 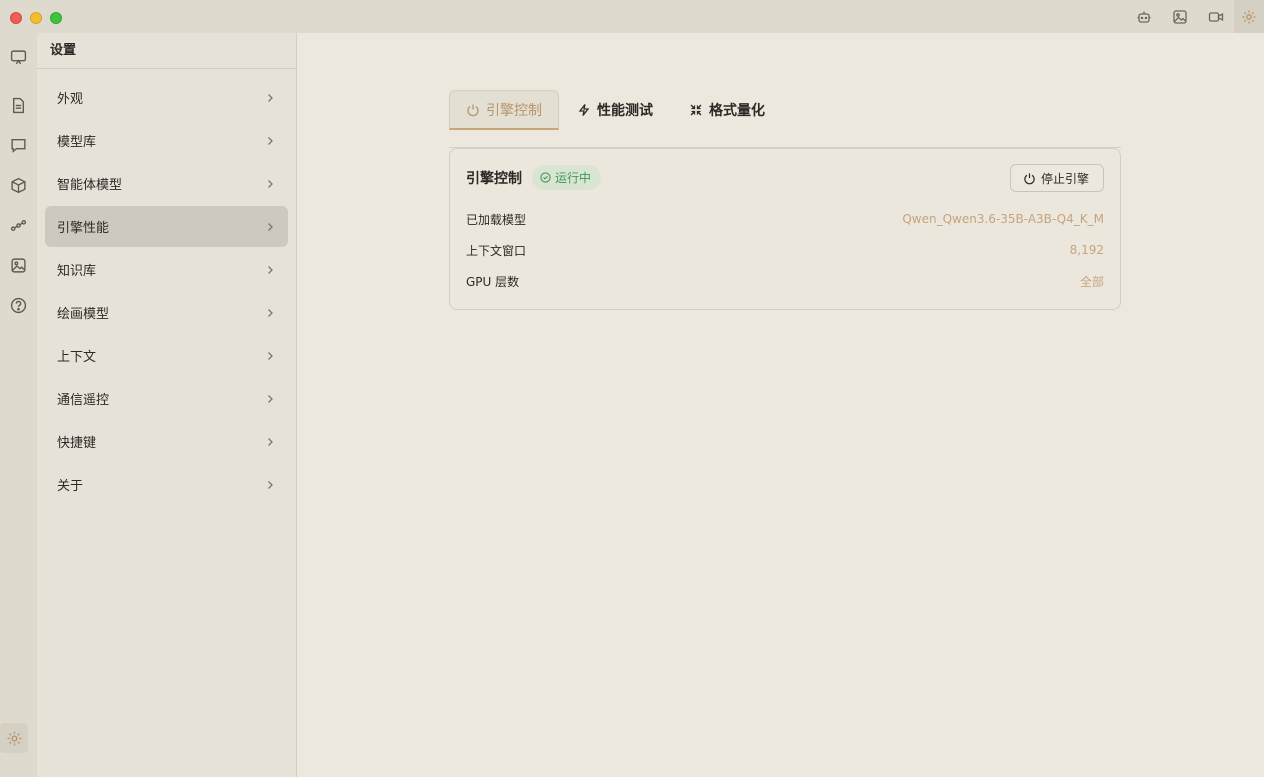 What do you see at coordinates (785, 119) in the screenshot?
I see `tab-bar: 引擎控制 性能测试 格式量化` at bounding box center [785, 119].